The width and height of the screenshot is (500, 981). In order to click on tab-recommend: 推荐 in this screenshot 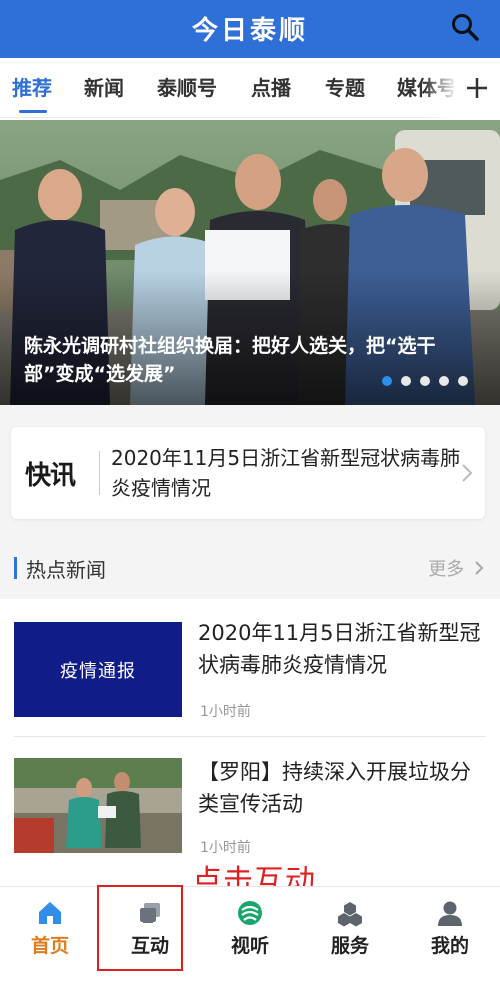, I will do `click(32, 86)`.